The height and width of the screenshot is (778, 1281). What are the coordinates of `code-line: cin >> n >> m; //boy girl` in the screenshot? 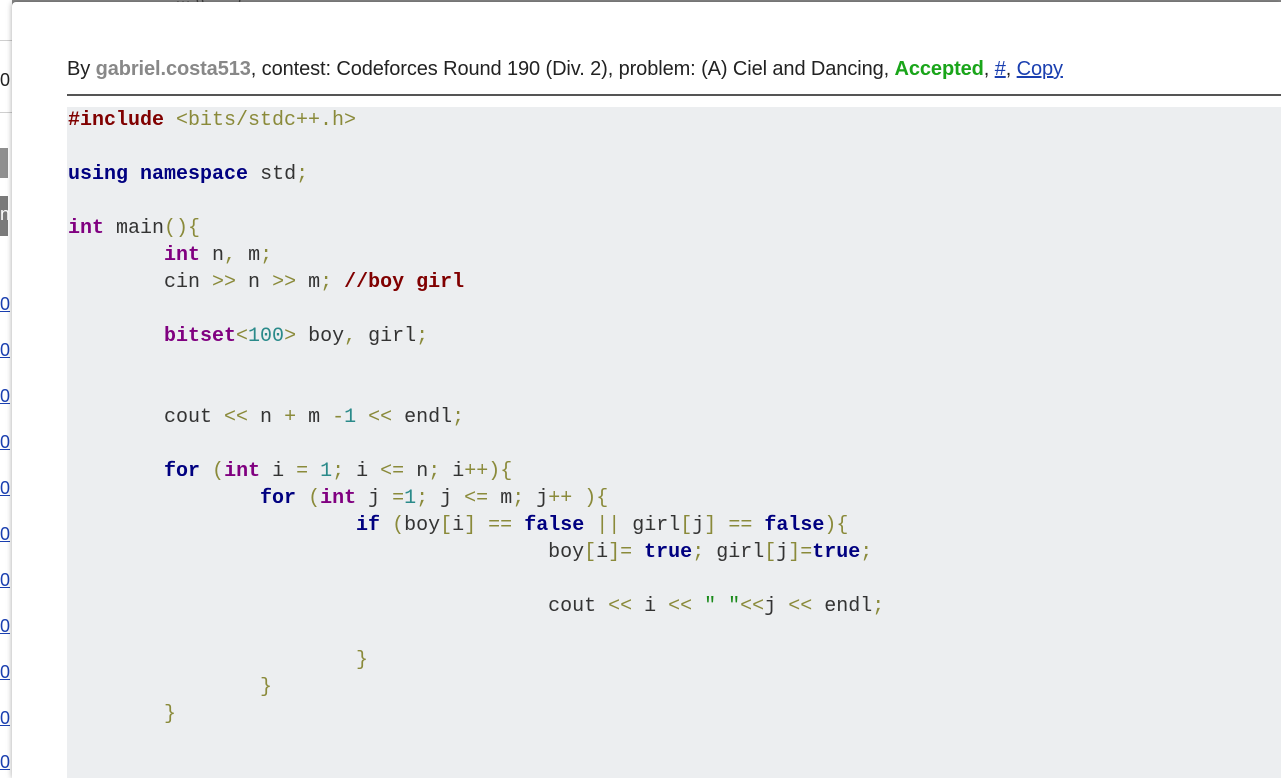 It's located at (674, 282).